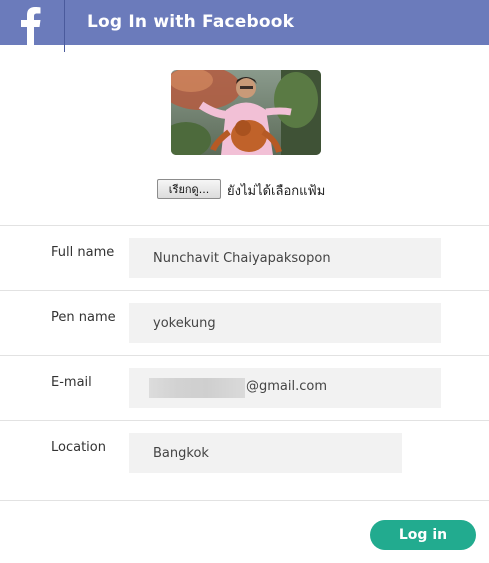 The image size is (489, 563). Describe the element at coordinates (83, 252) in the screenshot. I see `full-name-label: Full name` at that location.